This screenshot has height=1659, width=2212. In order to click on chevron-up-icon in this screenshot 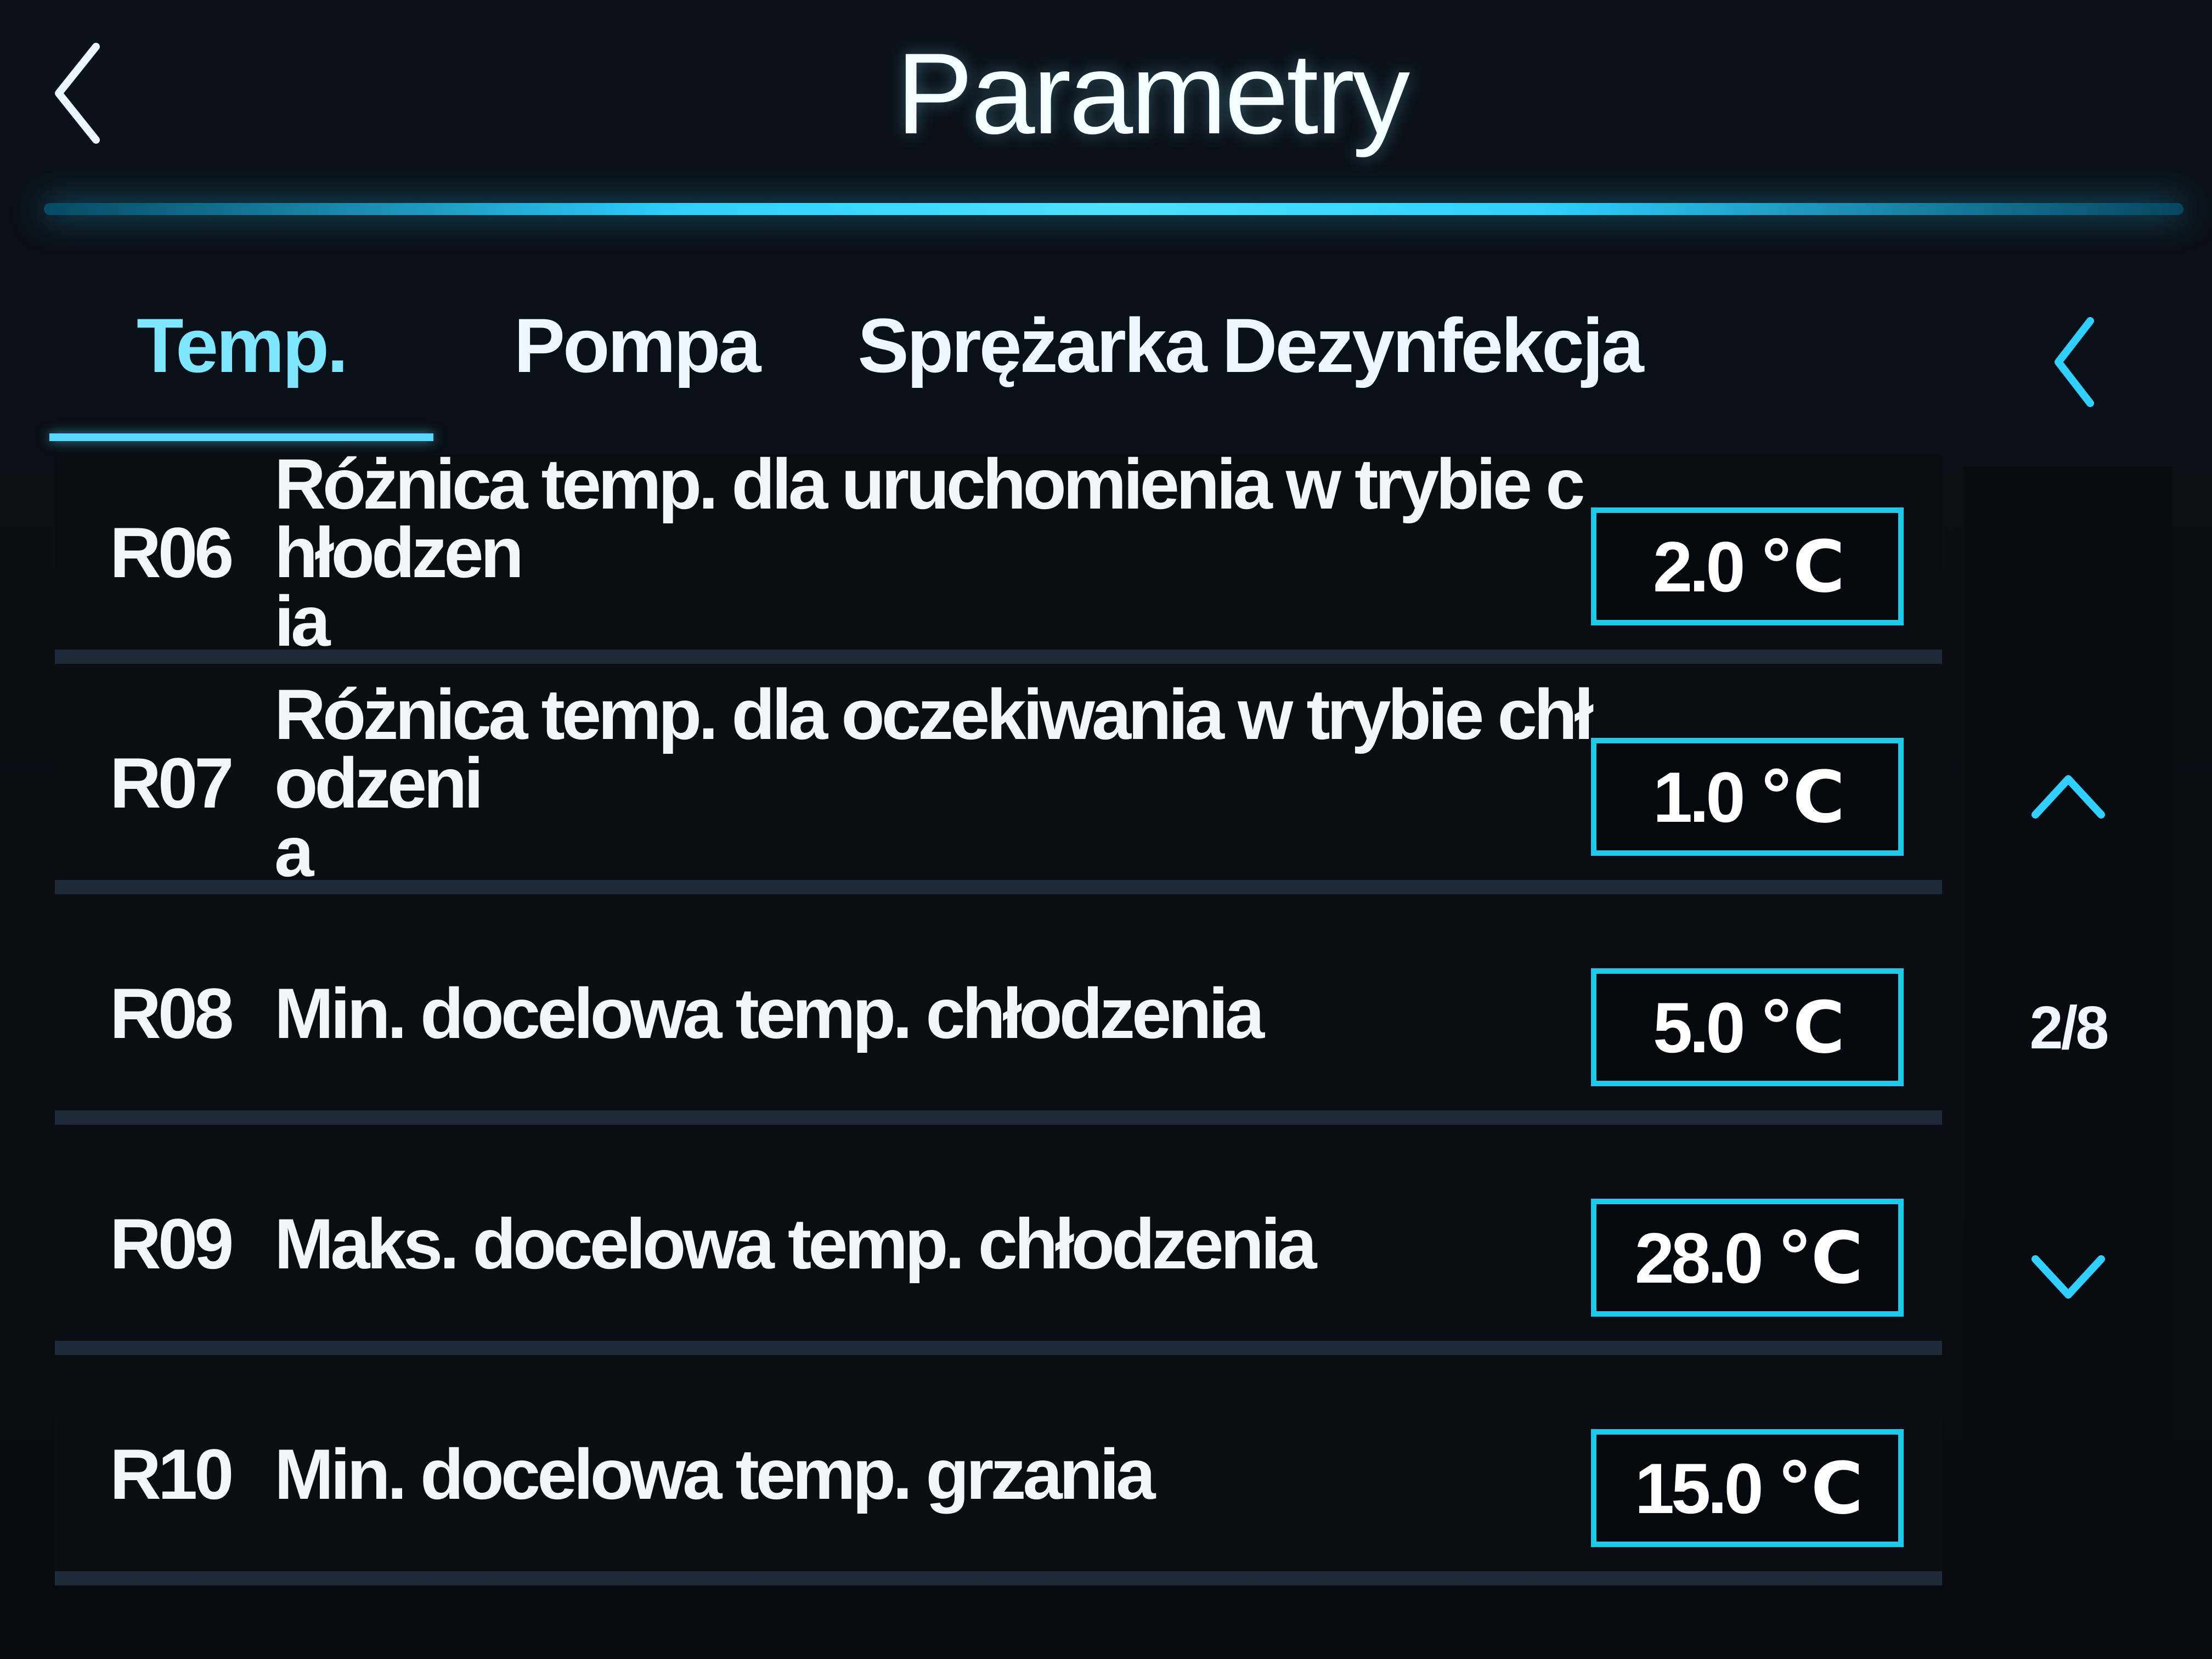, I will do `click(2068, 797)`.